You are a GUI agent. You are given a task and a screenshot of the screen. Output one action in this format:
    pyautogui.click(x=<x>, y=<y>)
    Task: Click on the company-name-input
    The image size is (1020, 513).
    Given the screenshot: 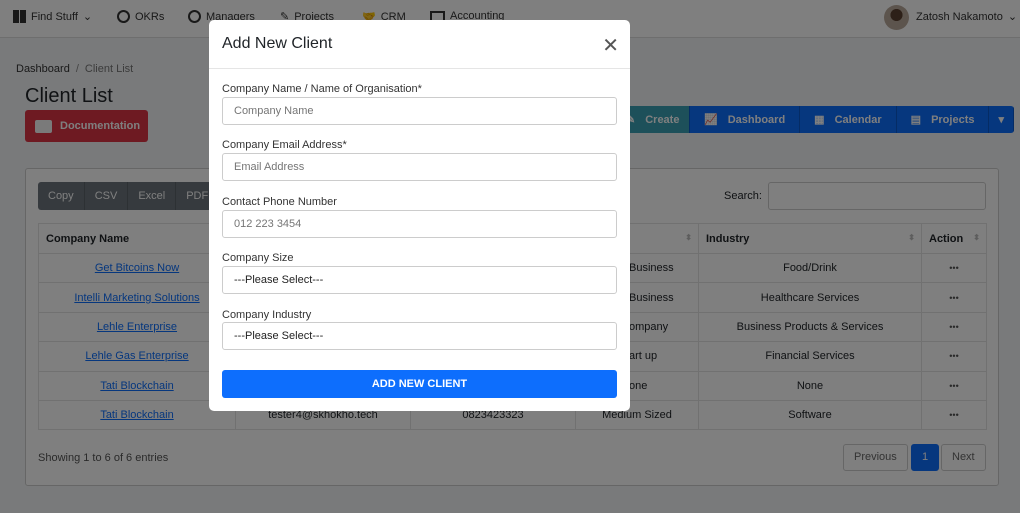 What is the action you would take?
    pyautogui.click(x=419, y=111)
    